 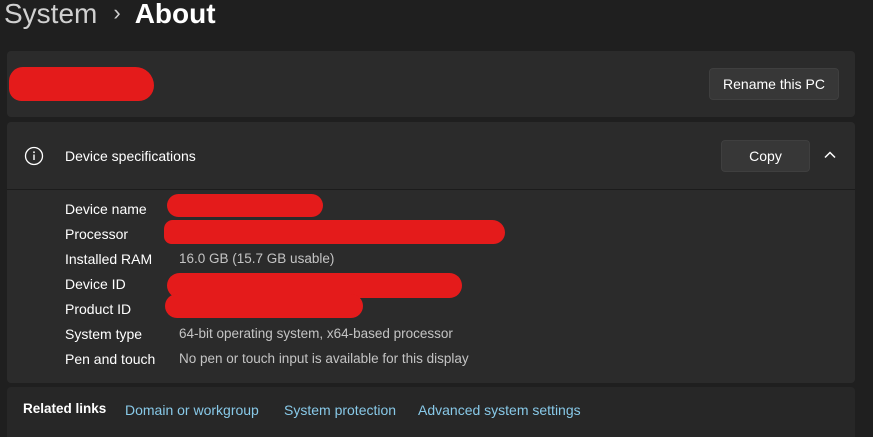 What do you see at coordinates (34, 156) in the screenshot?
I see `info-icon` at bounding box center [34, 156].